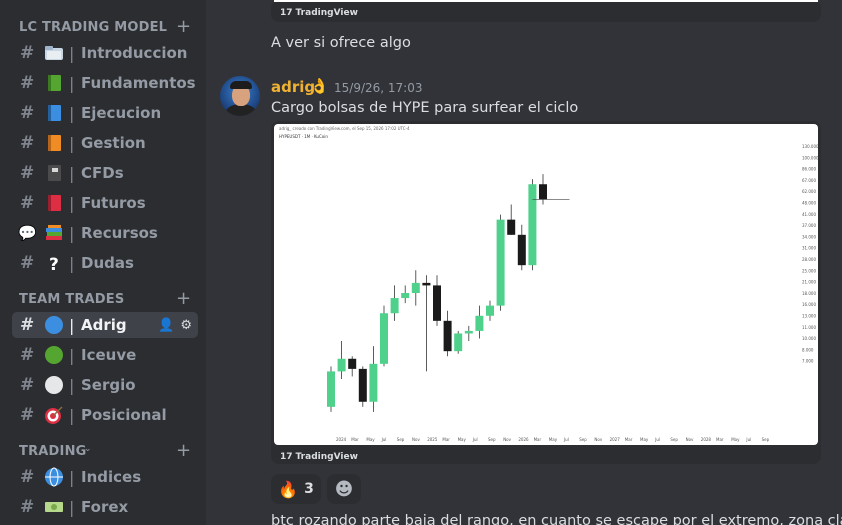 The width and height of the screenshot is (842, 525). I want to click on channel-posicional: # | Posicional, so click(105, 415).